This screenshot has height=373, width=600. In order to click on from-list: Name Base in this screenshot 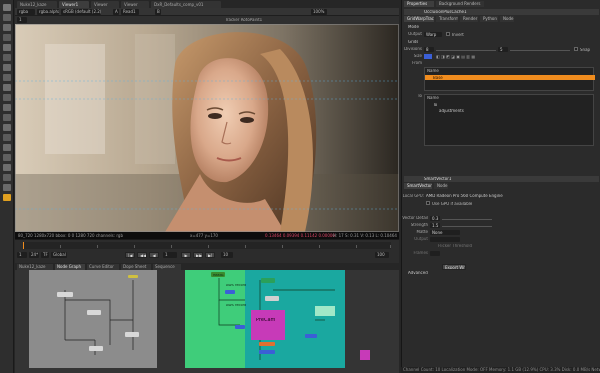, I will do `click(509, 79)`.